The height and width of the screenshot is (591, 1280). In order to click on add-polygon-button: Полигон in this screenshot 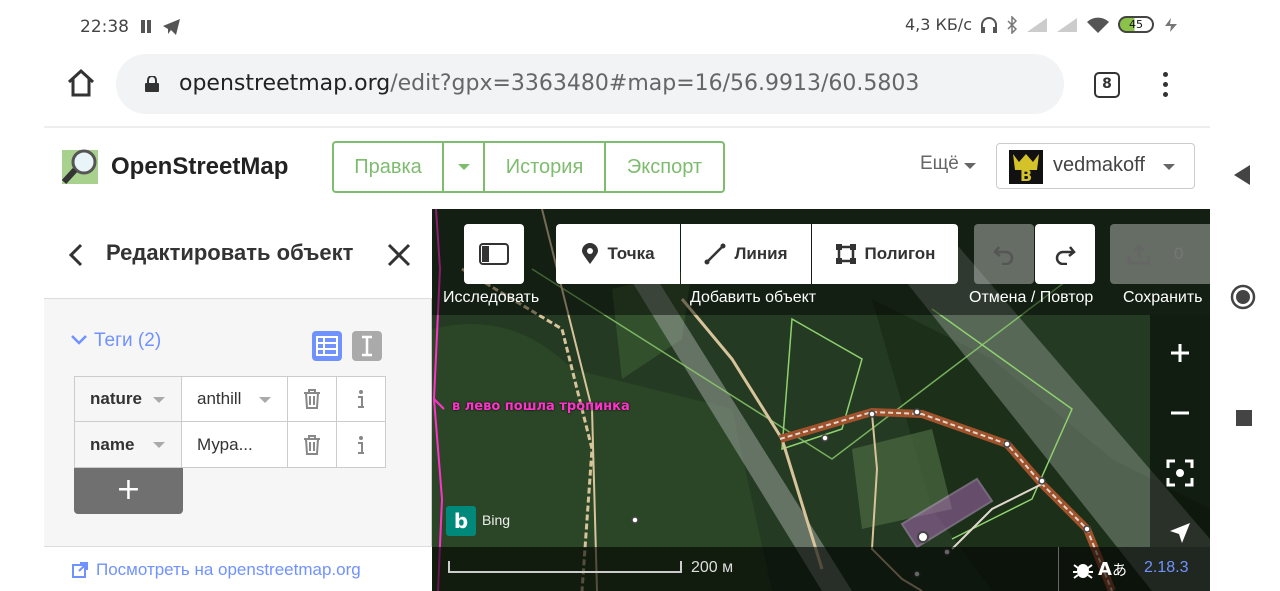, I will do `click(885, 254)`.